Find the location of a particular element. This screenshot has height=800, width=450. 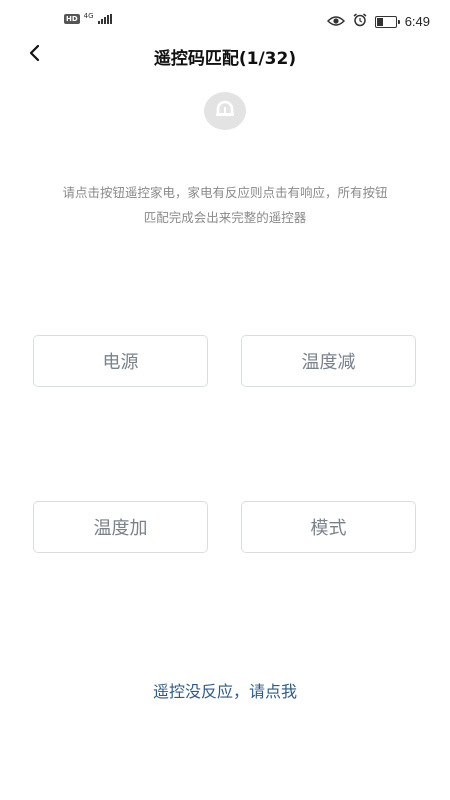

device-avatar is located at coordinates (225, 111).